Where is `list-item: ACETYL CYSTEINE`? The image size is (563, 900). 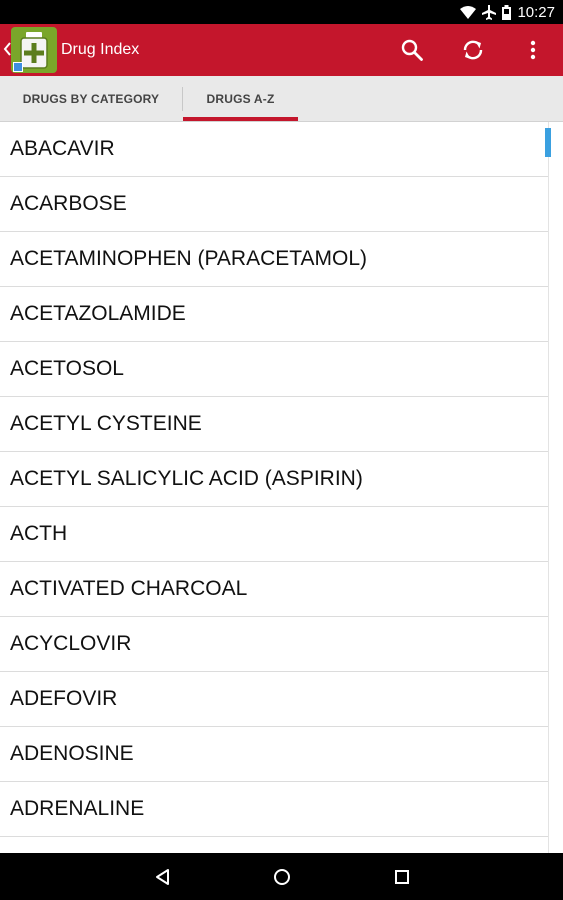 list-item: ACETYL CYSTEINE is located at coordinates (274, 424).